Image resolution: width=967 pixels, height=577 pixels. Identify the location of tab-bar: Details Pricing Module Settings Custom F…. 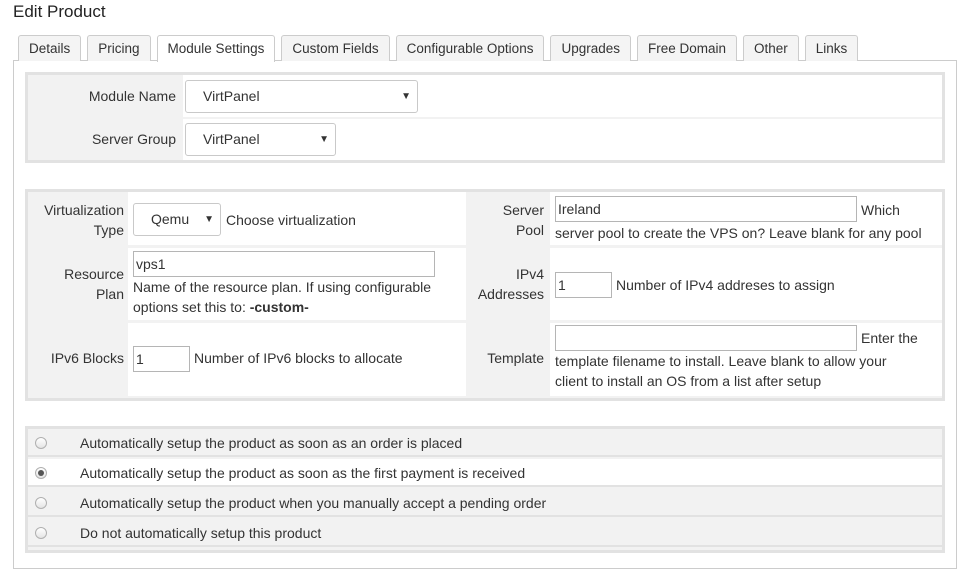
(441, 48).